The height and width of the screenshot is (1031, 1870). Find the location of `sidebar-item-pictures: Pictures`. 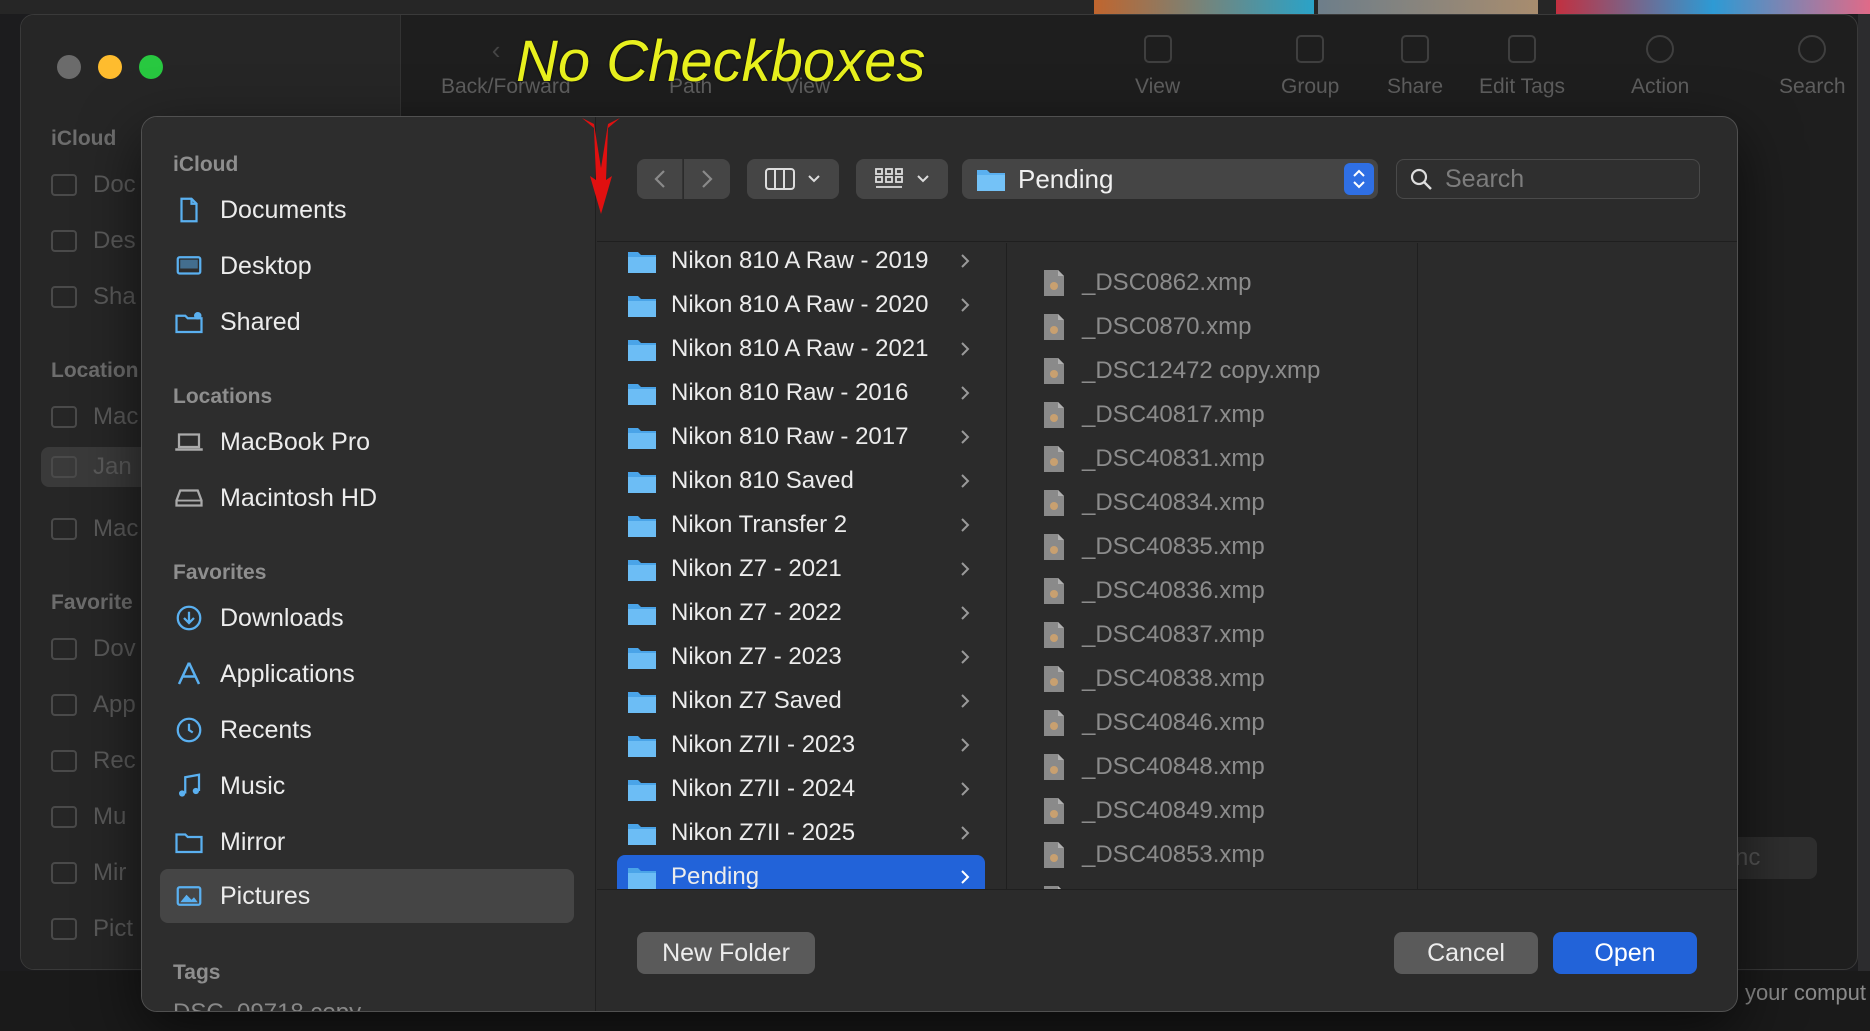

sidebar-item-pictures: Pictures is located at coordinates (367, 896).